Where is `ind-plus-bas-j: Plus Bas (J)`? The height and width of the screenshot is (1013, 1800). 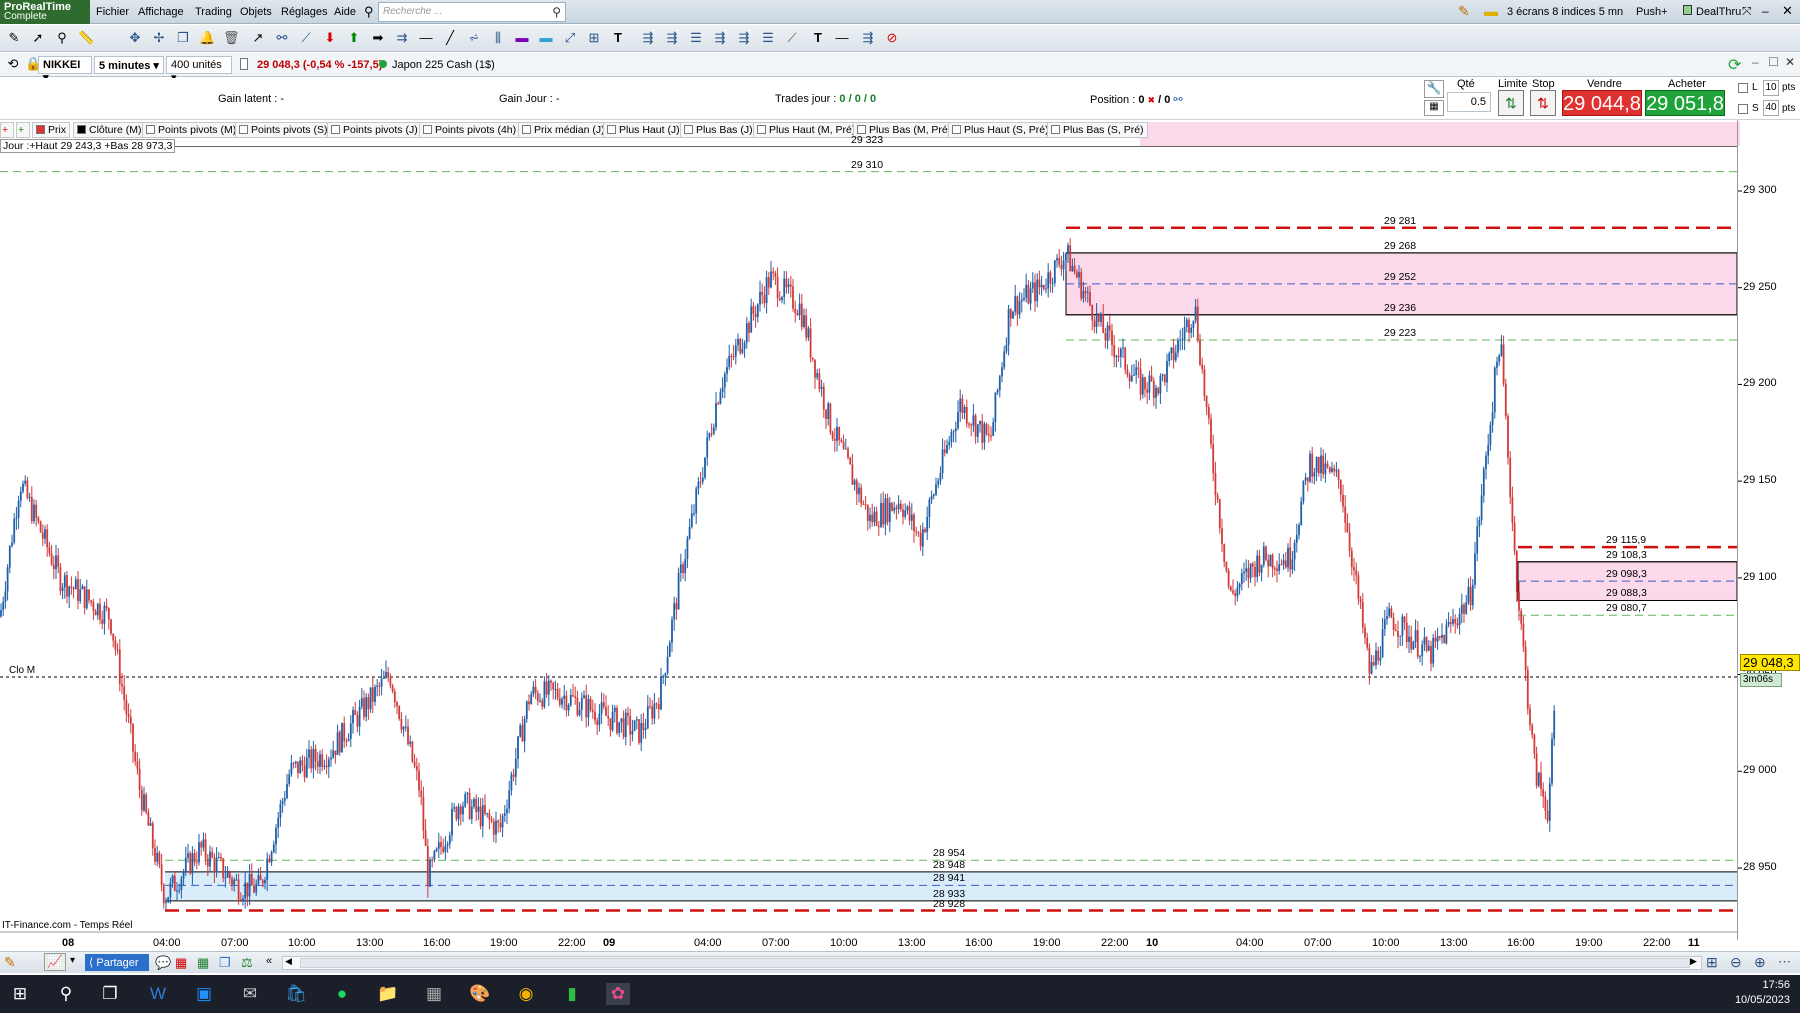 ind-plus-bas-j: Plus Bas (J) is located at coordinates (718, 130).